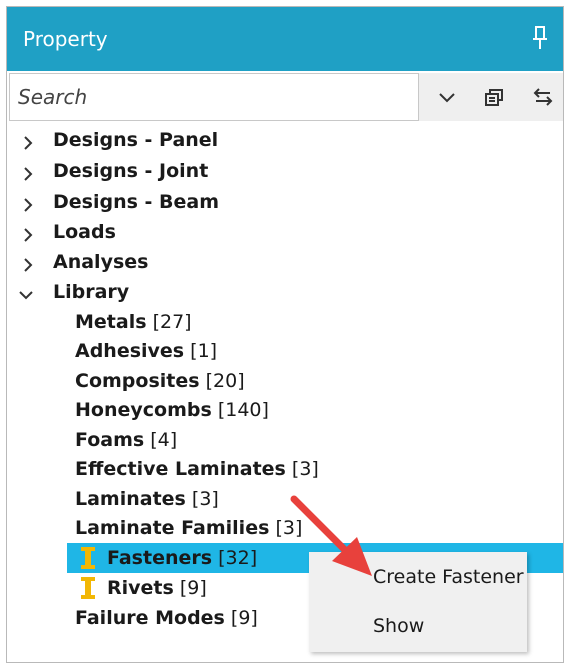  What do you see at coordinates (285, 322) in the screenshot?
I see `tree-item-metals: Metals [27]` at bounding box center [285, 322].